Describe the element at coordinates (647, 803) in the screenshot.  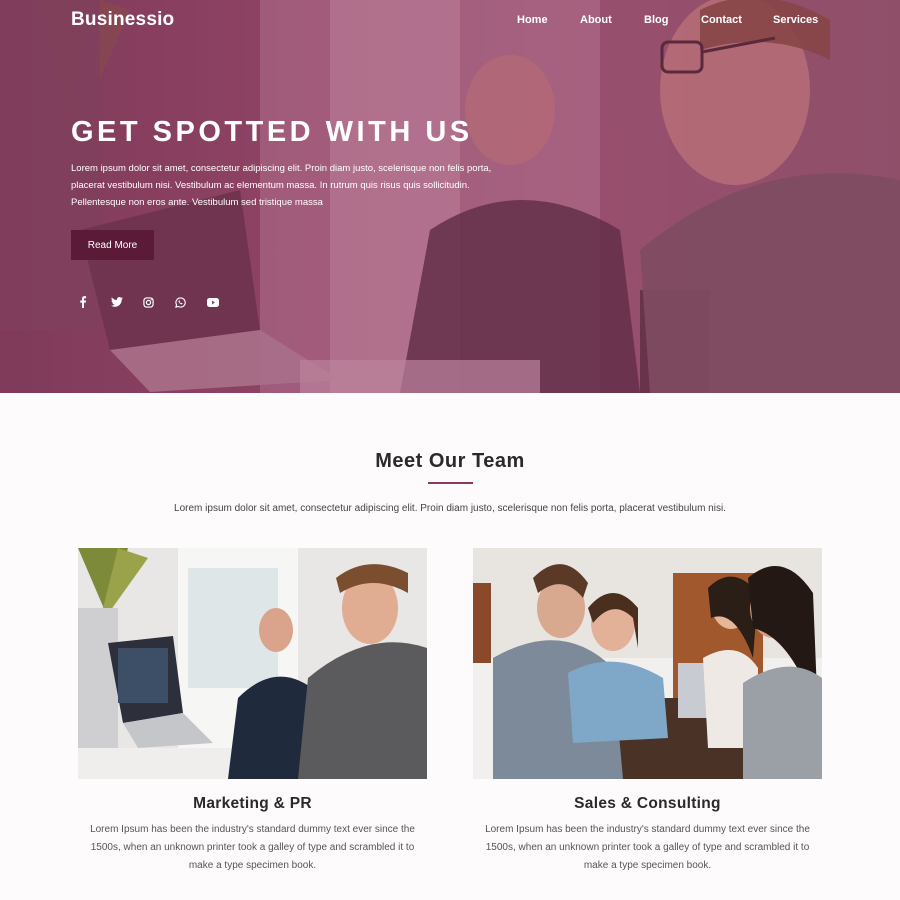
I see `card-title-sales: Sales & Consulting` at that location.